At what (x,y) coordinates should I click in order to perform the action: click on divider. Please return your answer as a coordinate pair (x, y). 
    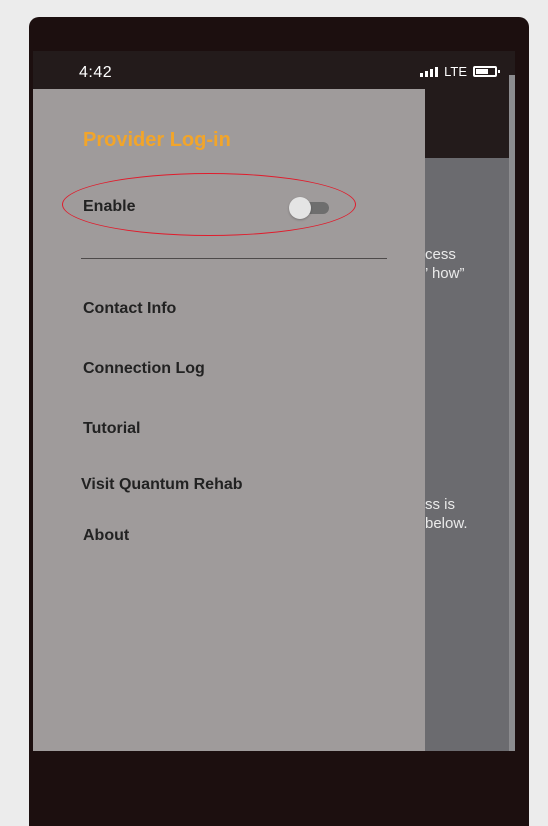
    Looking at the image, I should click on (234, 258).